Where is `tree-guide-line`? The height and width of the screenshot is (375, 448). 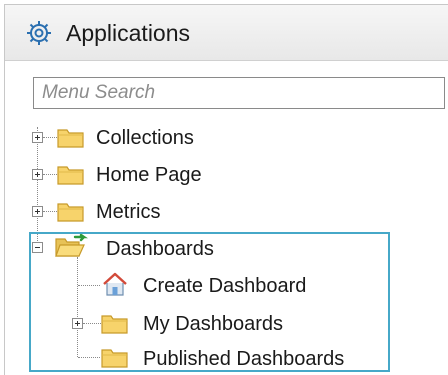
tree-guide-line is located at coordinates (37, 186).